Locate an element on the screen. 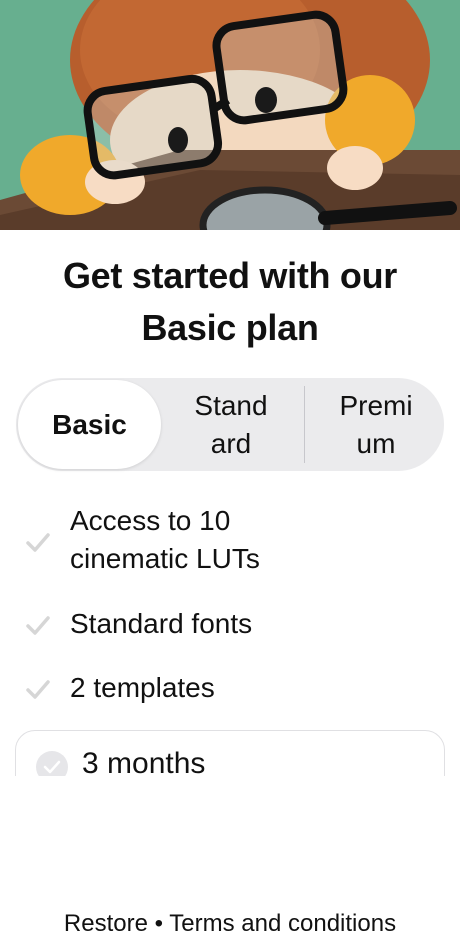 This screenshot has height=950, width=460. feature-item: 2 templates is located at coordinates (234, 689).